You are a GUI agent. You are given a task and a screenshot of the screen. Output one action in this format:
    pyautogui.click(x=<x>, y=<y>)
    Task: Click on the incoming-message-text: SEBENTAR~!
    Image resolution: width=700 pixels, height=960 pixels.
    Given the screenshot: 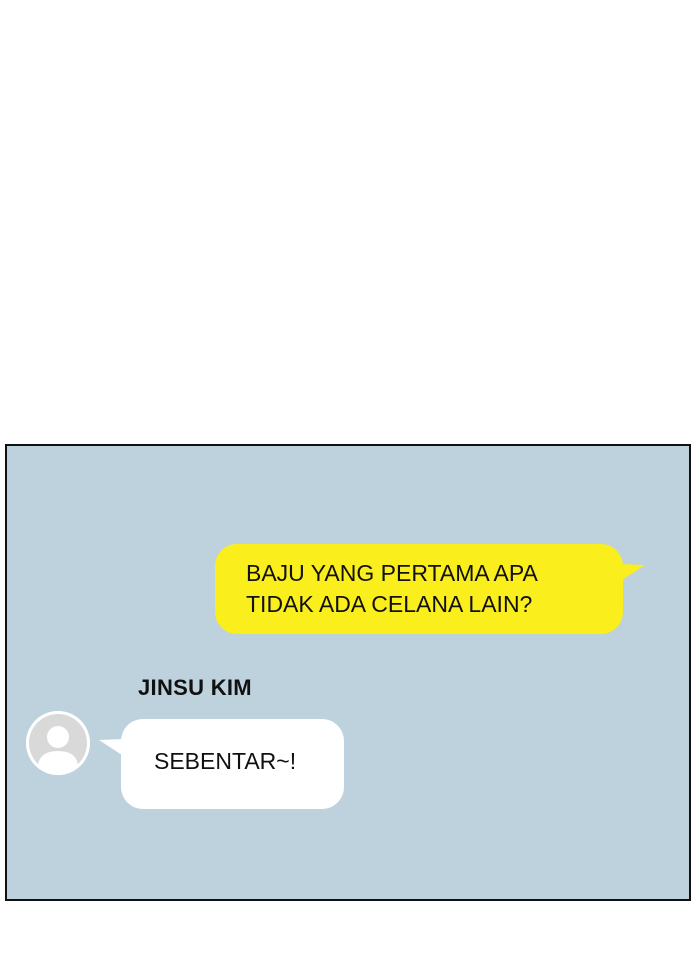 What is the action you would take?
    pyautogui.click(x=225, y=761)
    